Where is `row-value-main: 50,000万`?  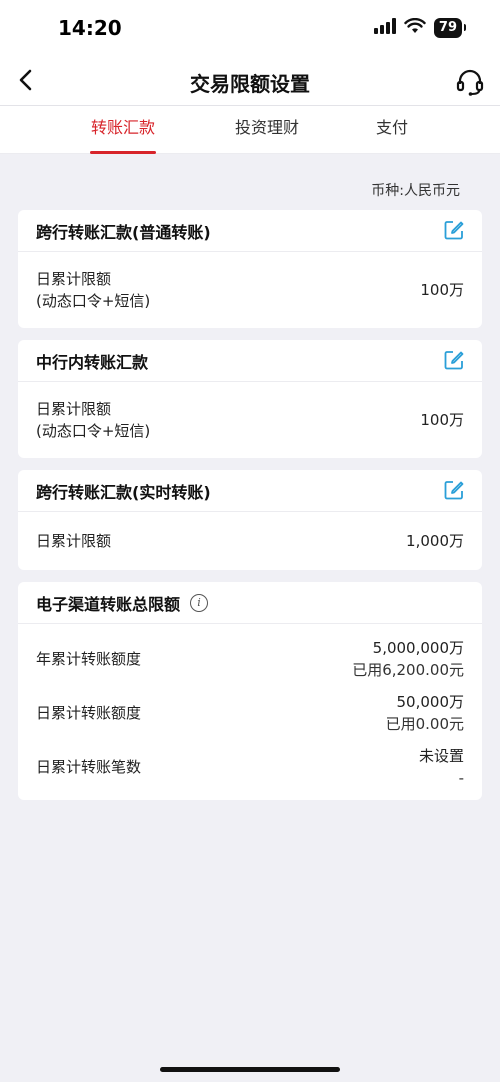 row-value-main: 50,000万 is located at coordinates (430, 702).